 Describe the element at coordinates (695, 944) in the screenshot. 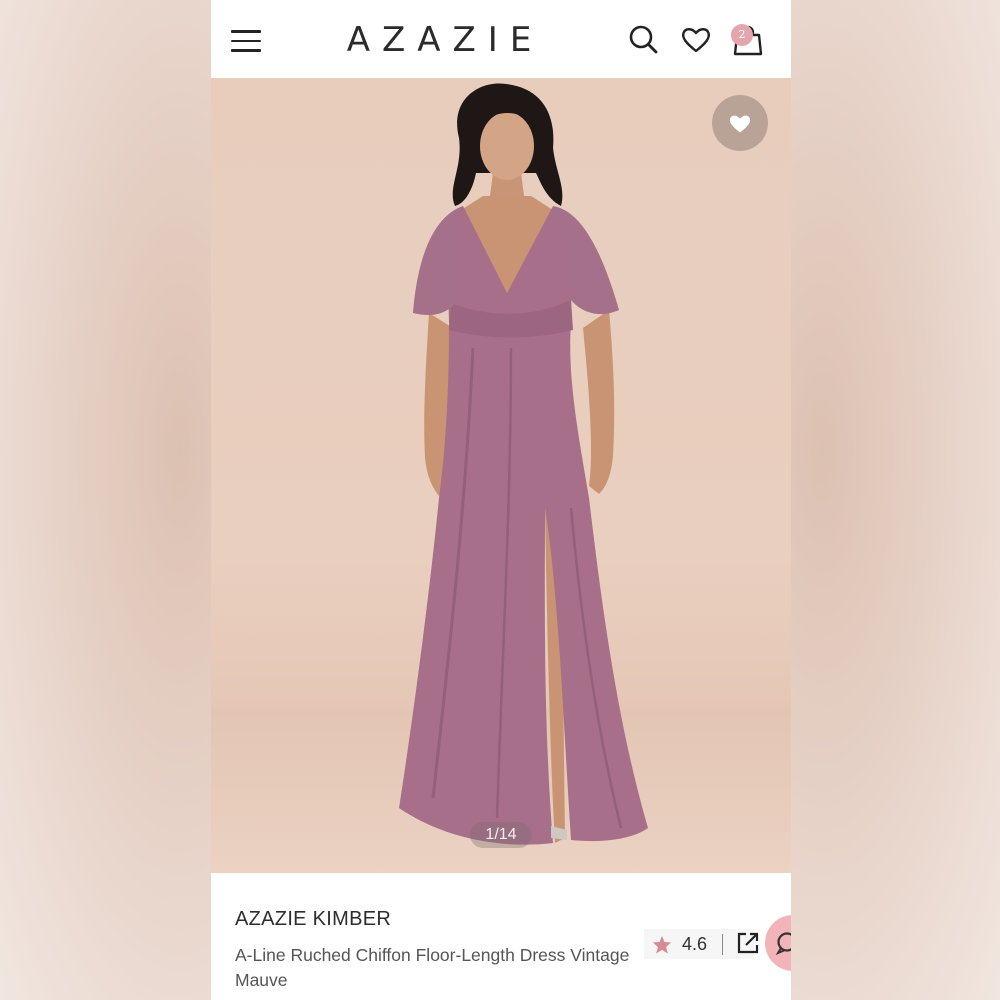

I see `rating-value: 4.6` at that location.